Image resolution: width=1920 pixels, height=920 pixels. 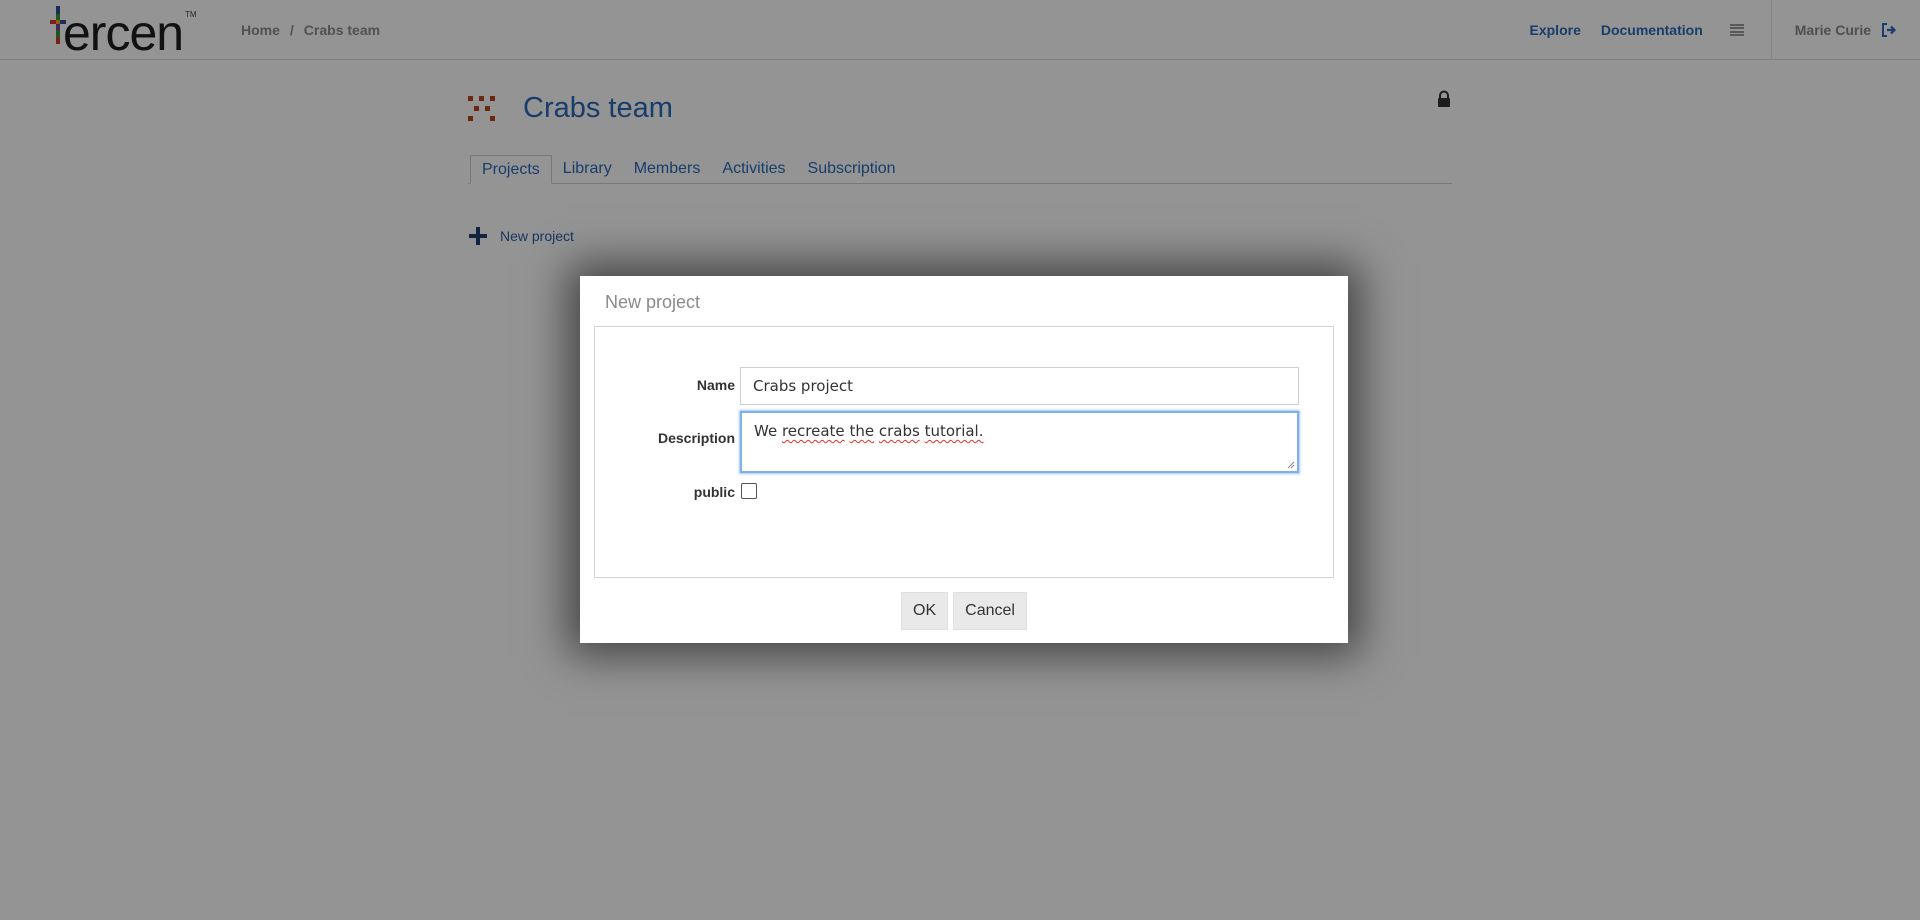 I want to click on description-word: We, so click(x=766, y=431).